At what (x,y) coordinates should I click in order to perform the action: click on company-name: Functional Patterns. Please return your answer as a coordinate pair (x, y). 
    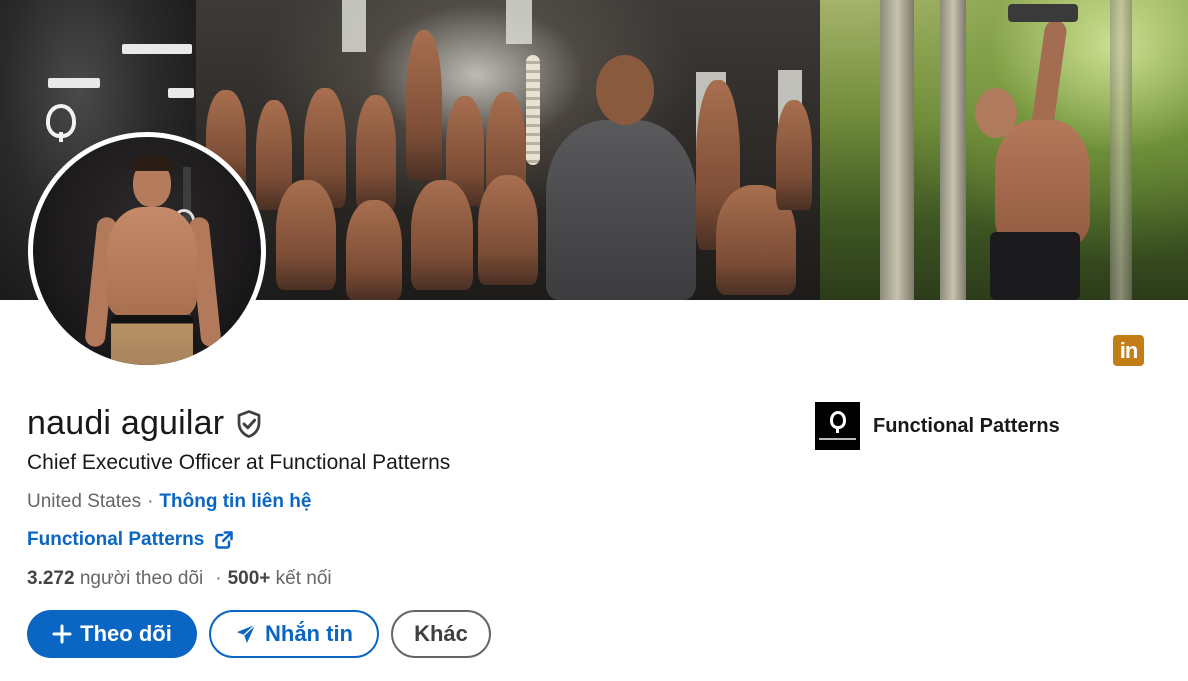
    Looking at the image, I should click on (966, 425).